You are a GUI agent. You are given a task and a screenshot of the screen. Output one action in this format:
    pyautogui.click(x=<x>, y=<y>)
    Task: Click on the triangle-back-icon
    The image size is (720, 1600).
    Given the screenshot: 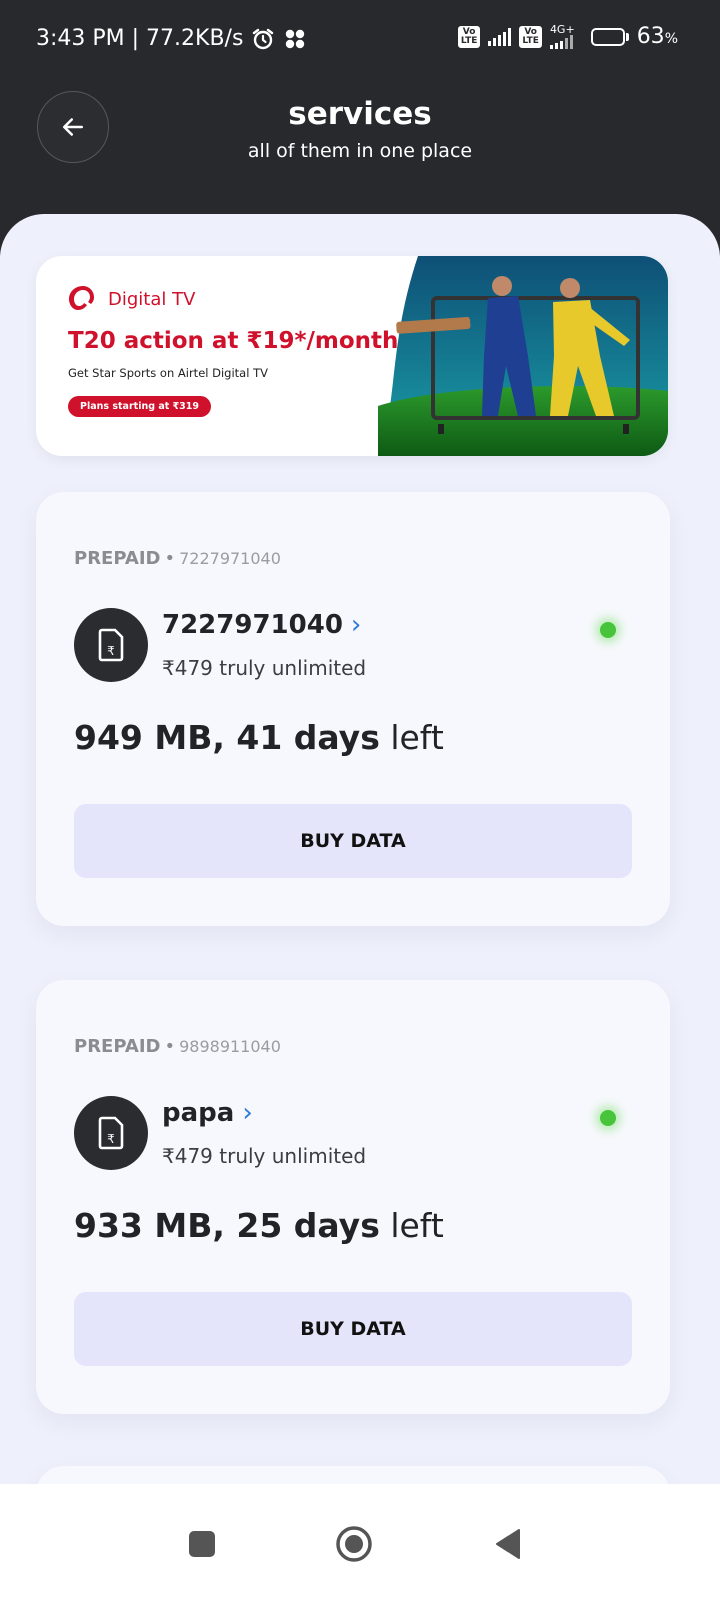 What is the action you would take?
    pyautogui.click(x=508, y=1544)
    